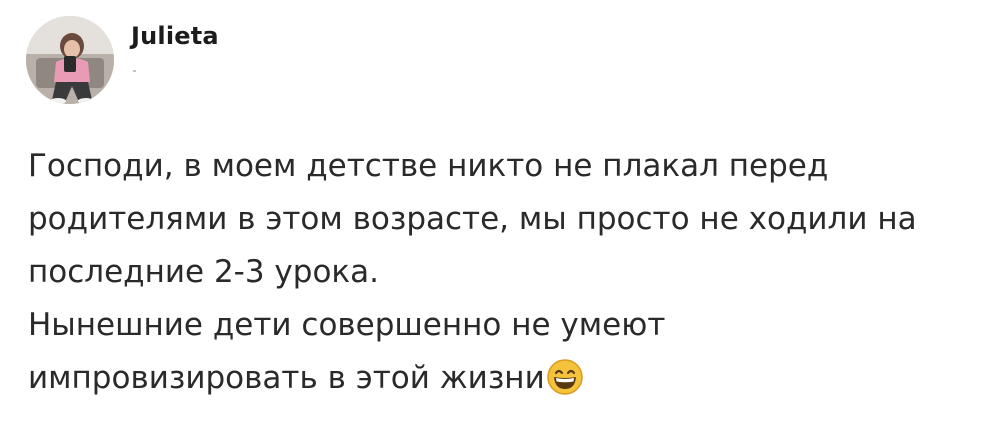  What do you see at coordinates (134, 71) in the screenshot?
I see `timestamp-placeholder` at bounding box center [134, 71].